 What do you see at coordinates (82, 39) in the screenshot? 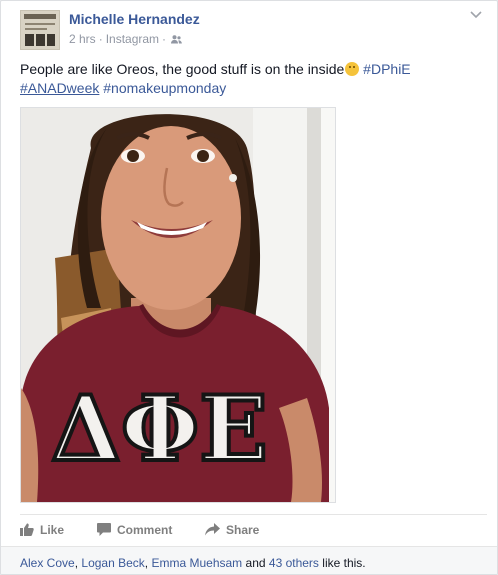
I see `post-time: 2 hrs` at bounding box center [82, 39].